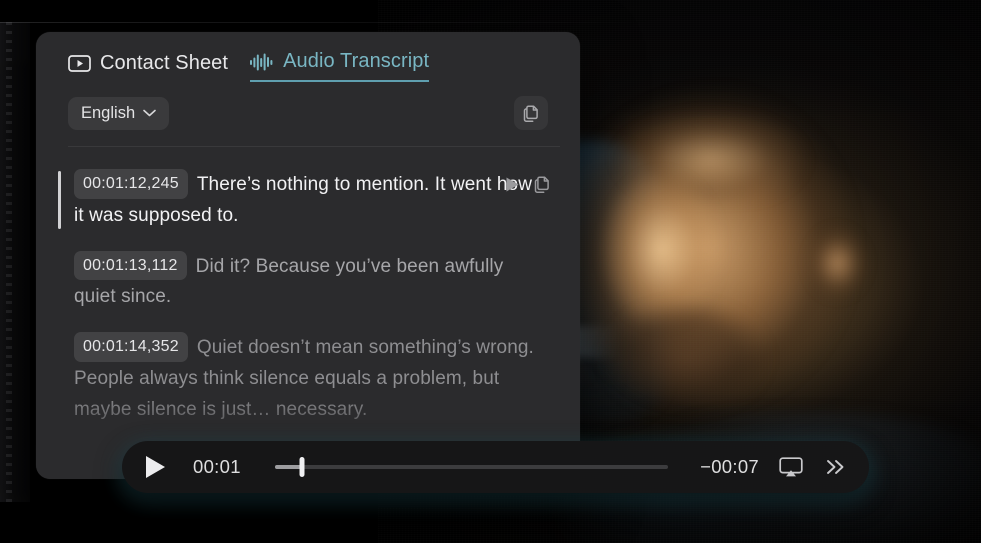  I want to click on language-selector: English, so click(119, 113).